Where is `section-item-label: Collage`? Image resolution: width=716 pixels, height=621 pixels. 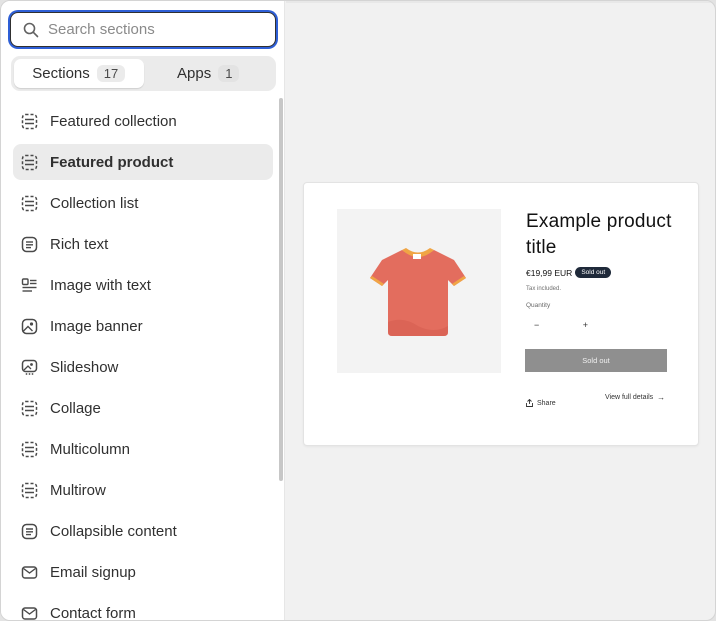 section-item-label: Collage is located at coordinates (75, 408).